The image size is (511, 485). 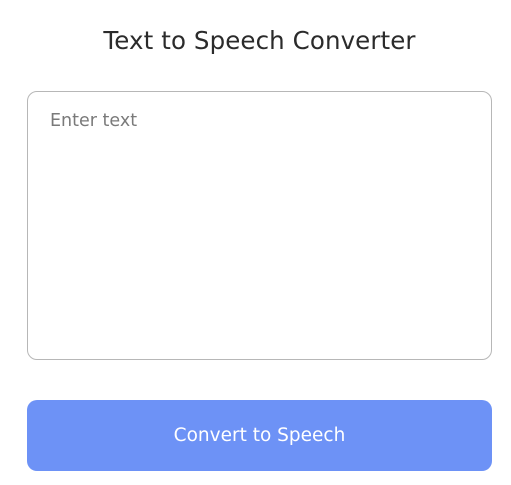 What do you see at coordinates (259, 435) in the screenshot?
I see `convert-to-speech-button: Convert to Speech` at bounding box center [259, 435].